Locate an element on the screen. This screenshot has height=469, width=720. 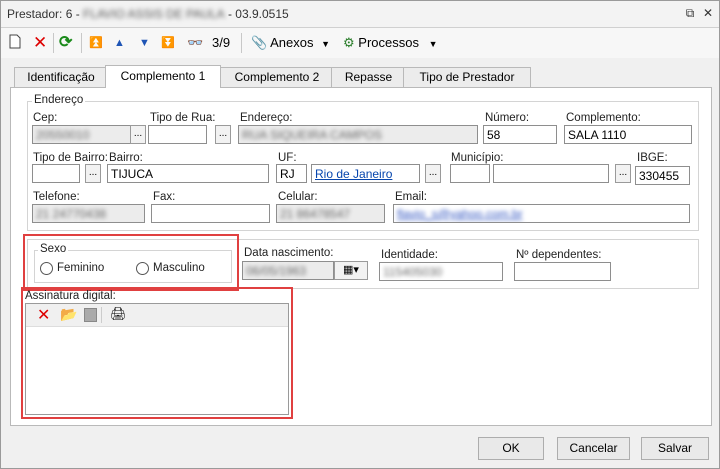
tab-complemento-2: Complemento 2 is located at coordinates (277, 77).